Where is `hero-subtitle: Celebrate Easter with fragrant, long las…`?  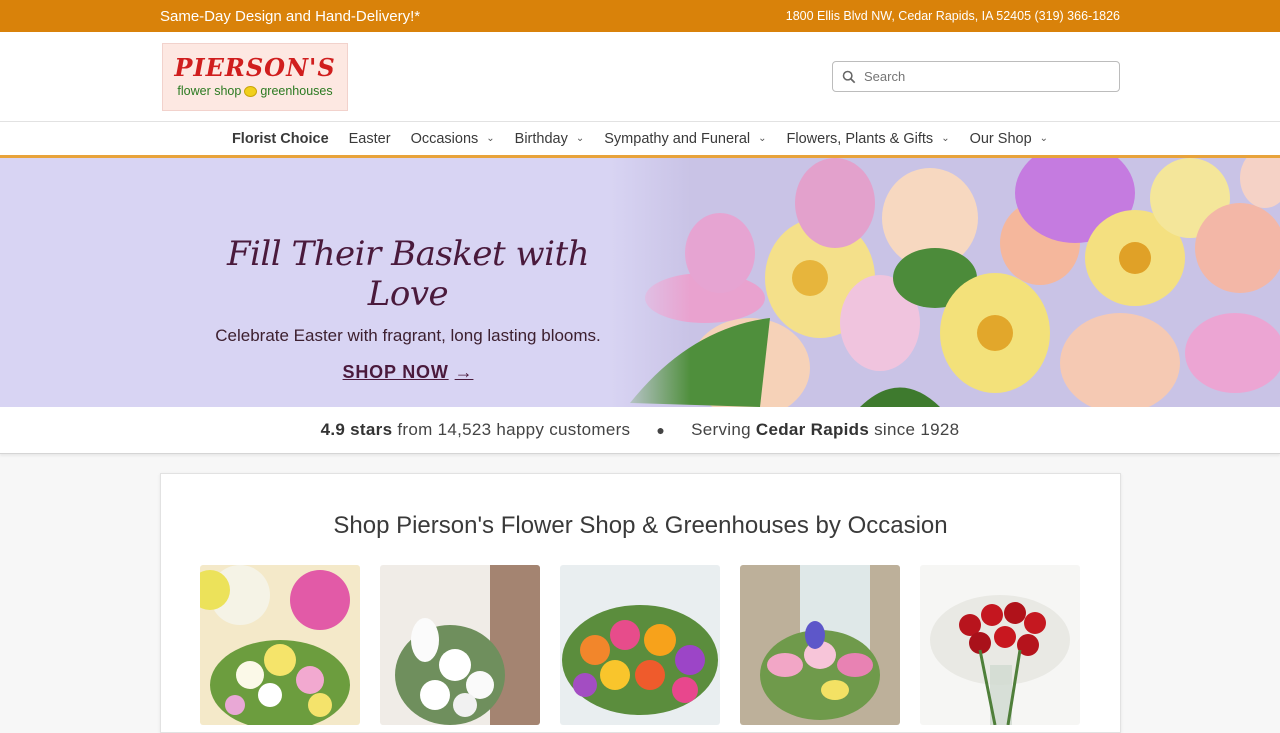
hero-subtitle: Celebrate Easter with fragrant, long las… is located at coordinates (408, 335).